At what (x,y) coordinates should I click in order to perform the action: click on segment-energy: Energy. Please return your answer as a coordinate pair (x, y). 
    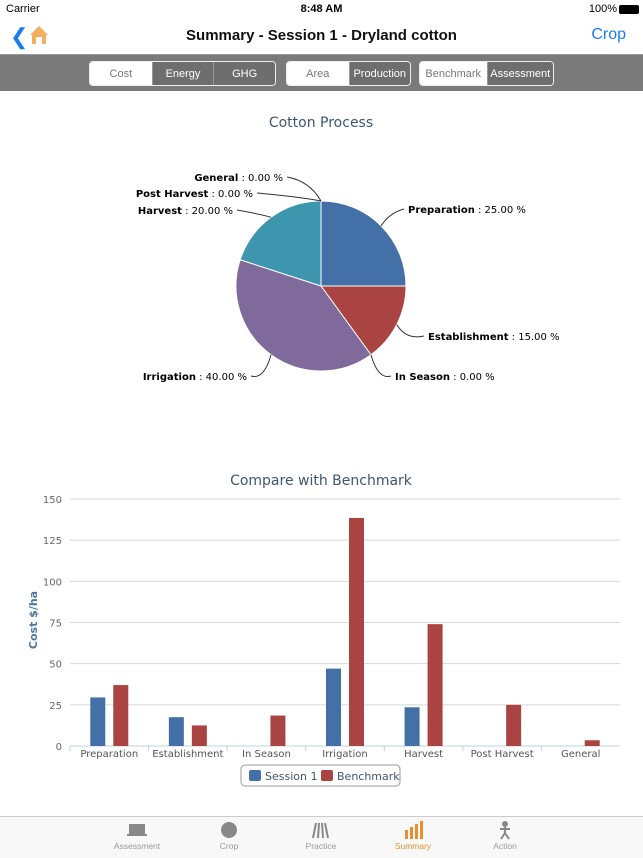
    Looking at the image, I should click on (182, 73).